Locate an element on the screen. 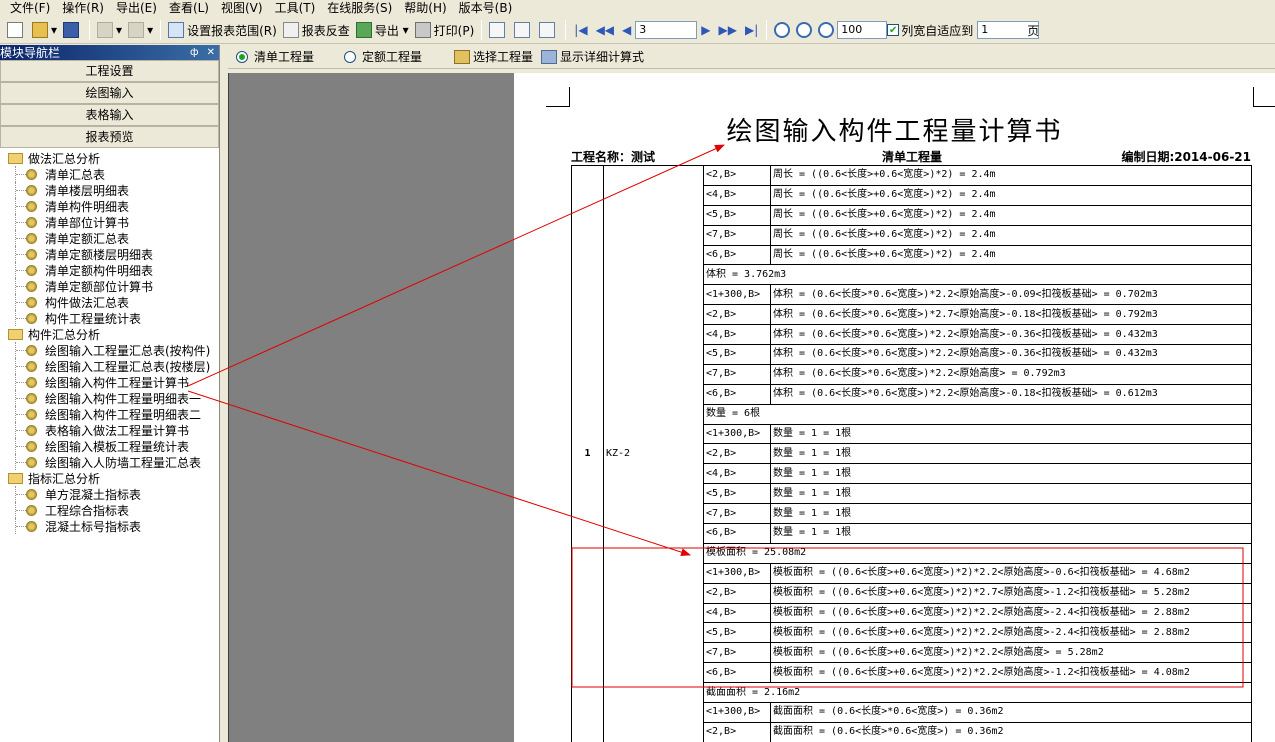  pin-icon: ф is located at coordinates (194, 52).